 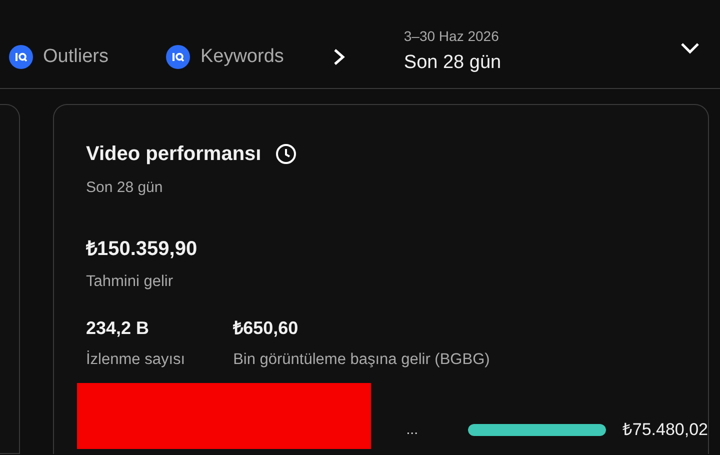 What do you see at coordinates (361, 360) in the screenshot?
I see `stat-label: Bin görüntüleme başına gelir (BGBG)` at bounding box center [361, 360].